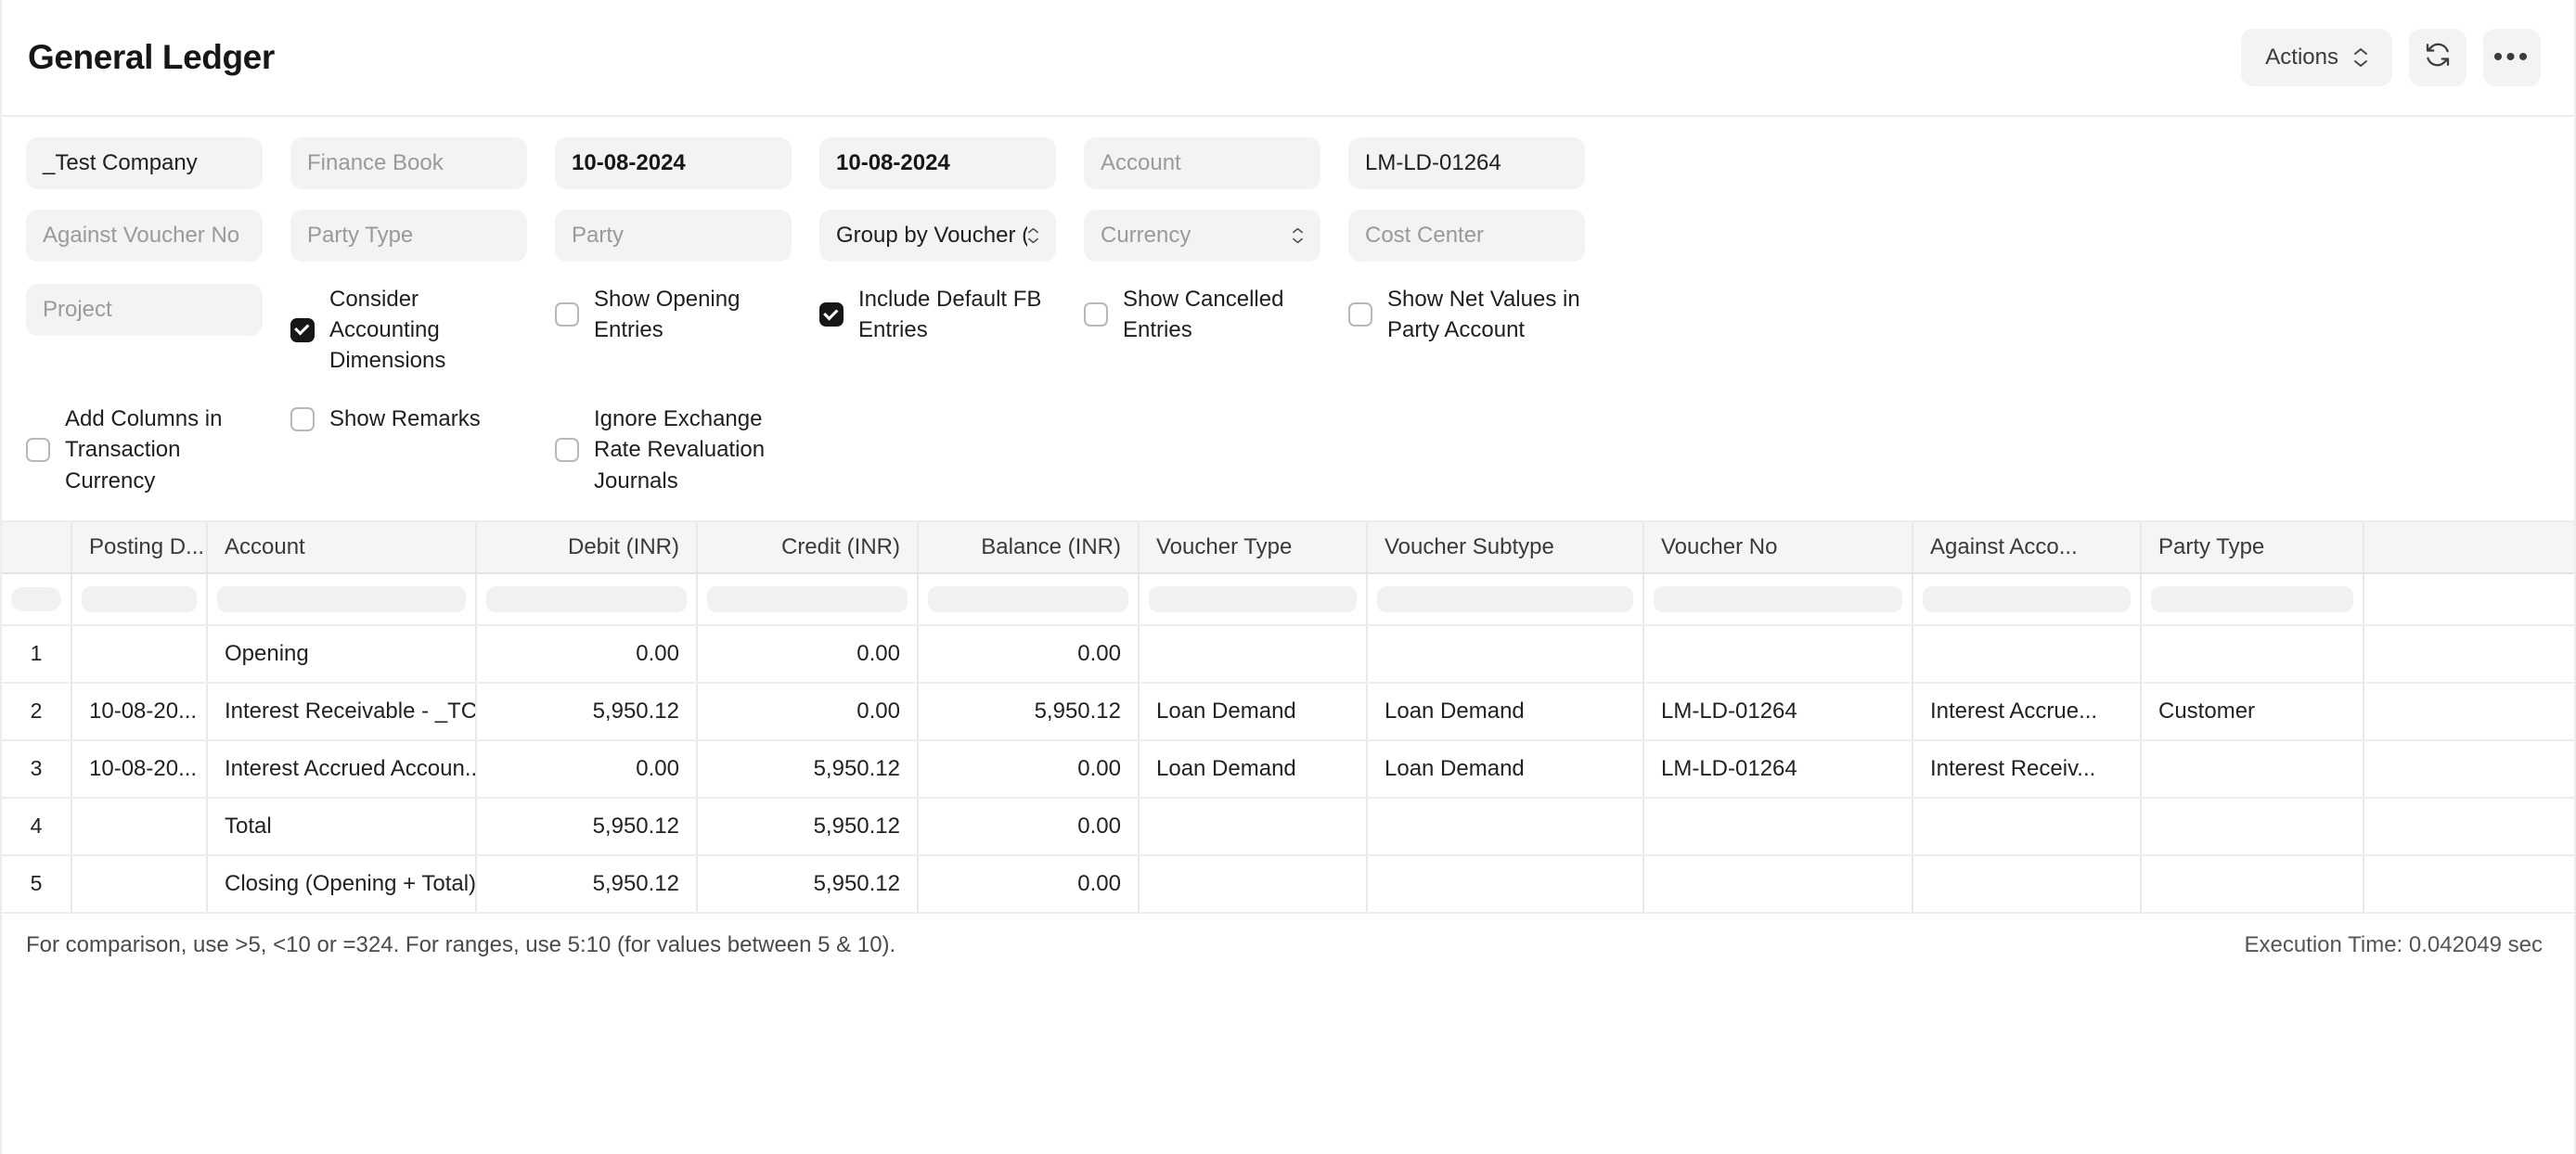  What do you see at coordinates (164, 449) in the screenshot?
I see `checkbox-label: Add Columns in Transaction Currency` at bounding box center [164, 449].